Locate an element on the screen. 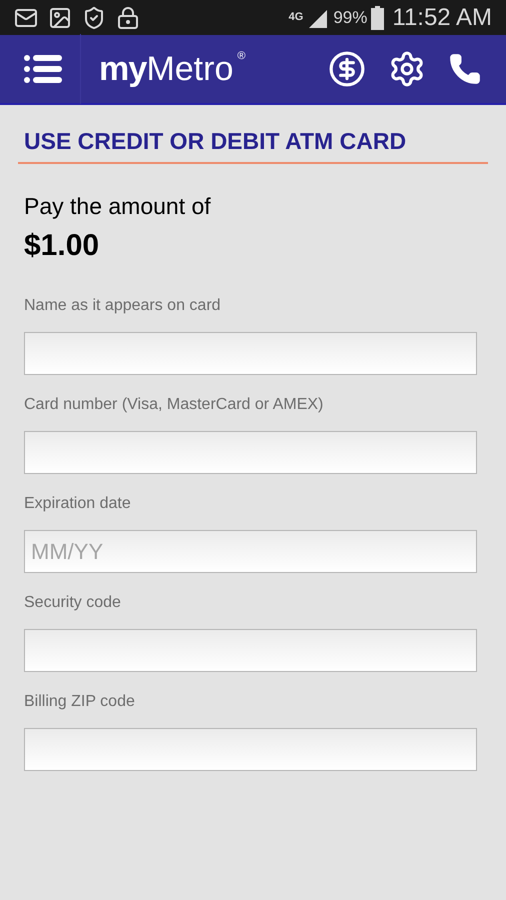 The width and height of the screenshot is (506, 900). field-label: Expiration date is located at coordinates (78, 504).